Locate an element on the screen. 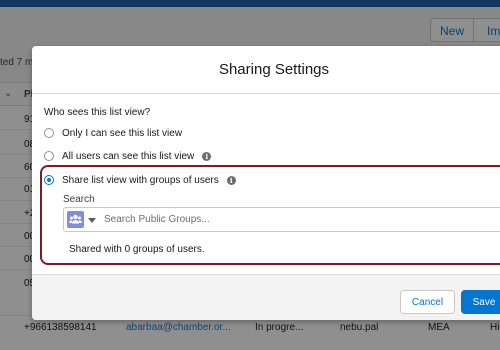  radio-only-me-button is located at coordinates (49, 133).